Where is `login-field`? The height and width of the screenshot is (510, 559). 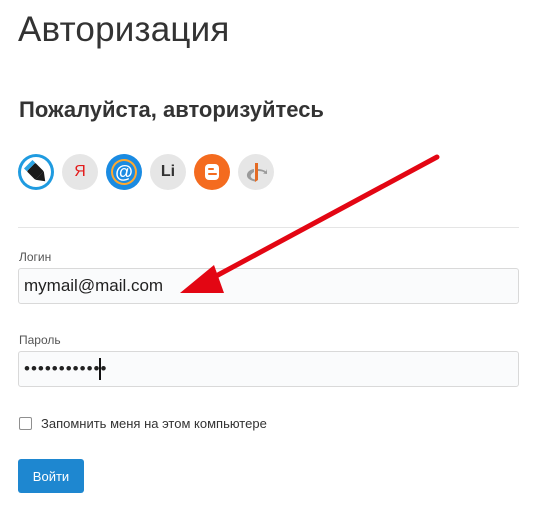 login-field is located at coordinates (268, 286).